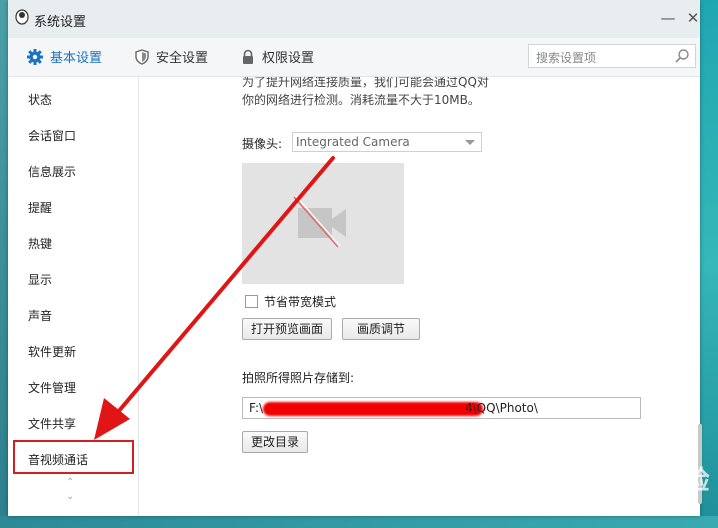 This screenshot has height=528, width=718. I want to click on baidu-watermark-url: jingyan.baidu.com, so click(630, 505).